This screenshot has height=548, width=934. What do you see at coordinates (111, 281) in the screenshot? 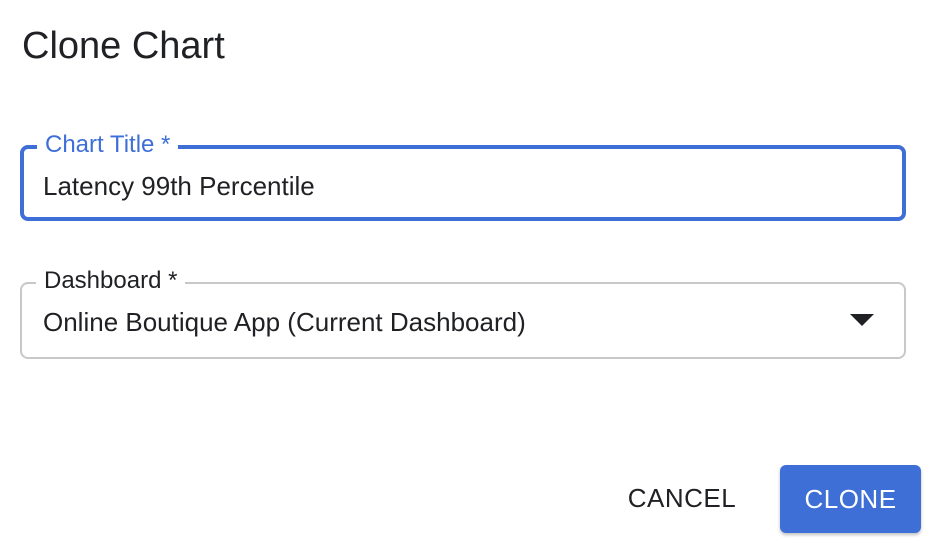
I see `dashboard-label: Dashboard *` at bounding box center [111, 281].